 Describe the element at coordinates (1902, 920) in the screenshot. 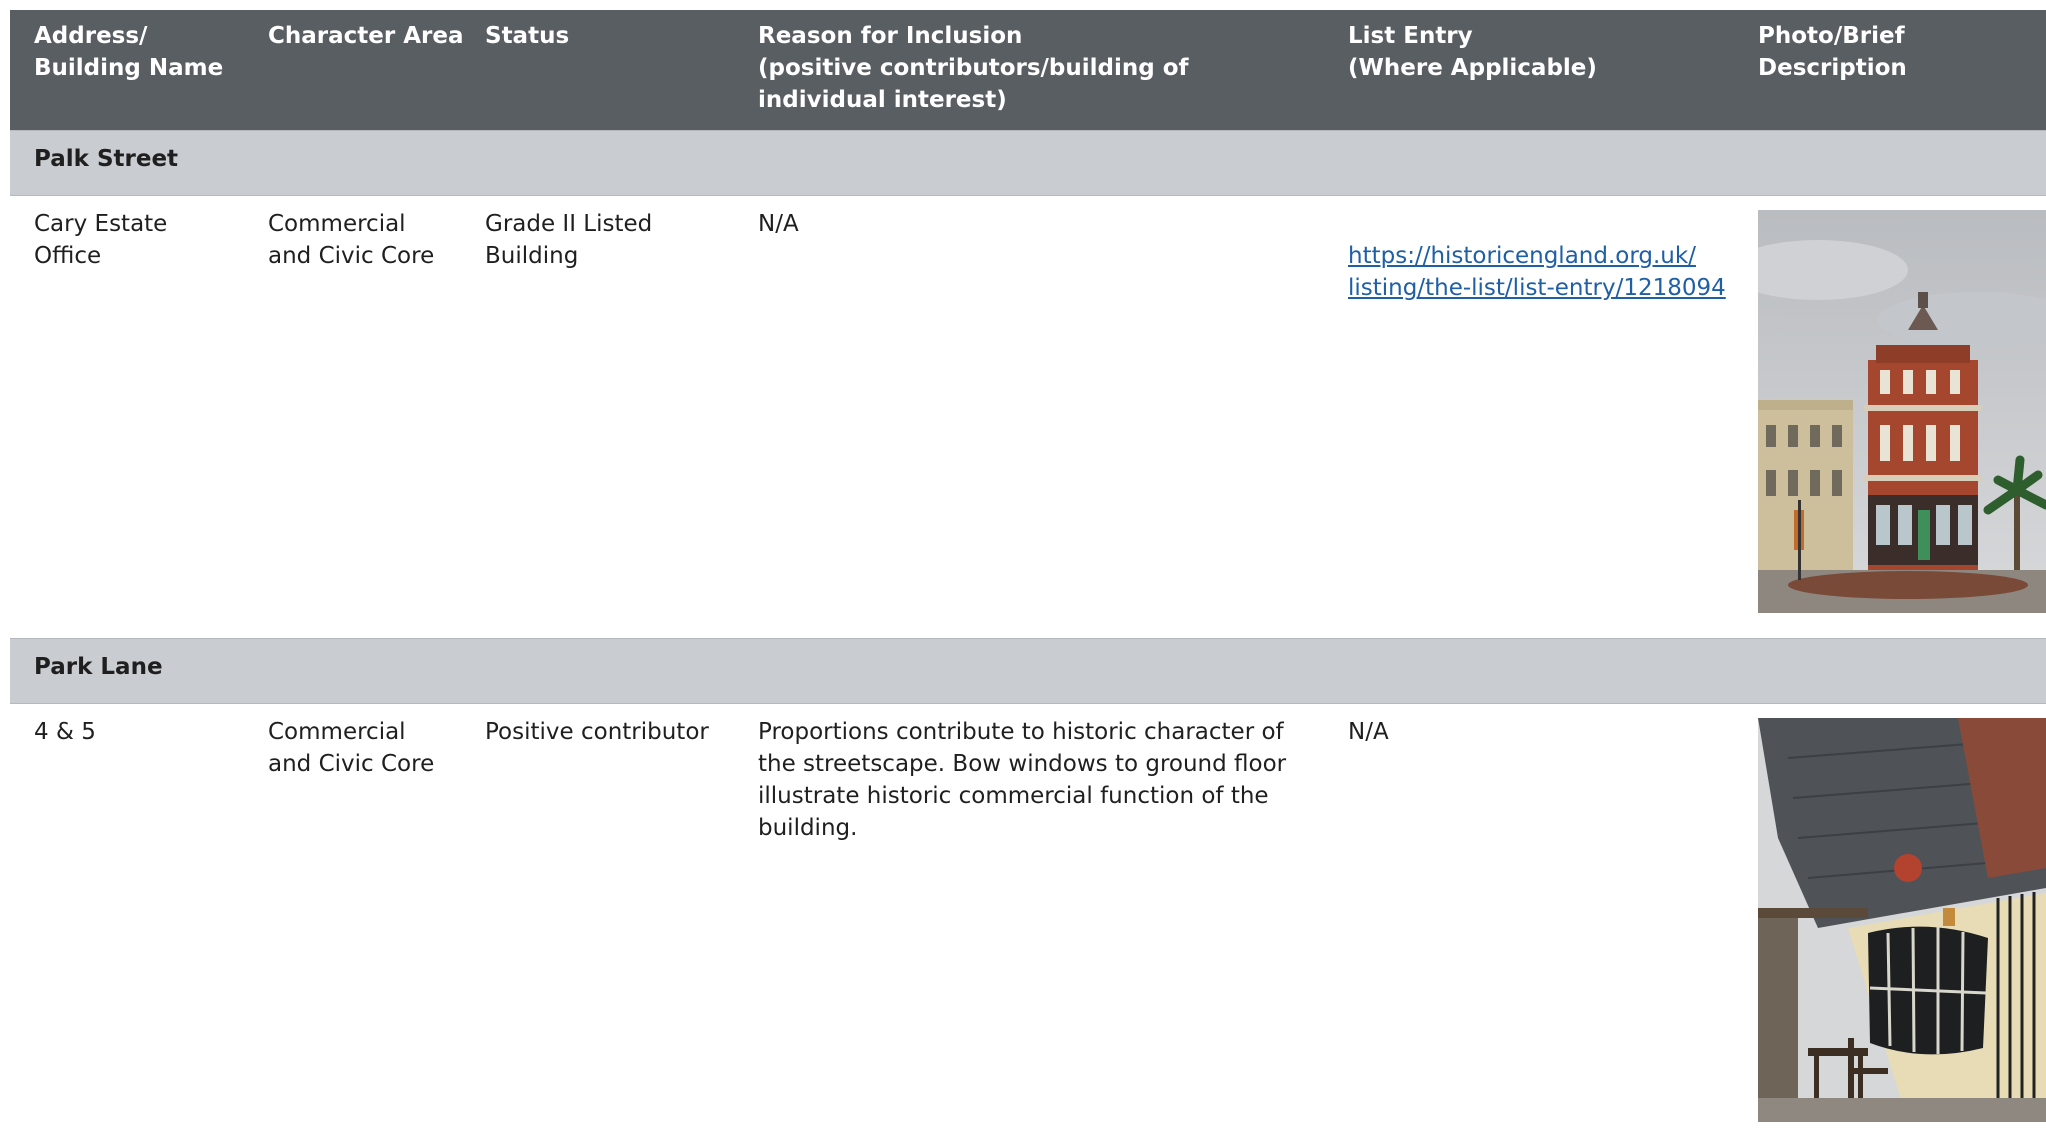

I see `photo-bow-window-building` at that location.